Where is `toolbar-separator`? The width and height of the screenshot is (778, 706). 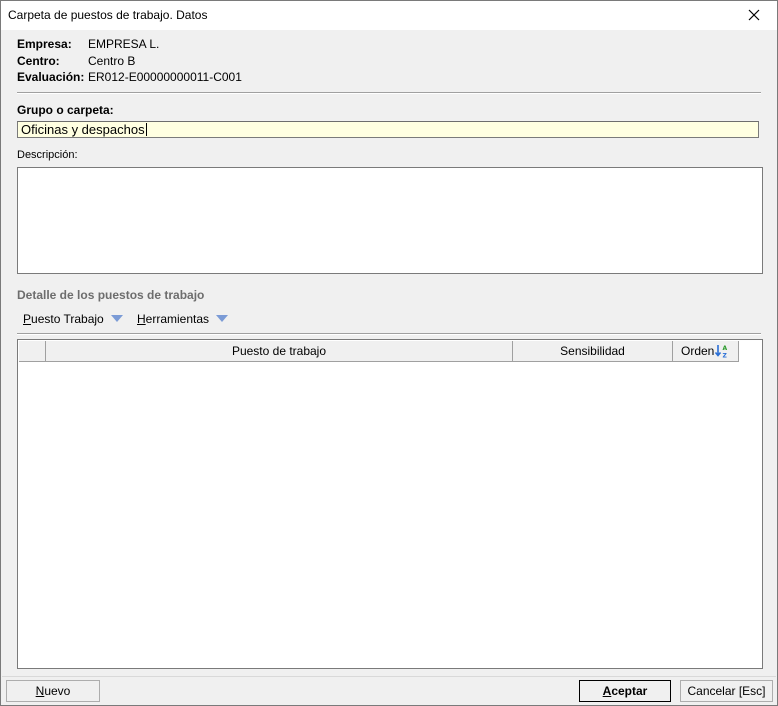 toolbar-separator is located at coordinates (389, 334).